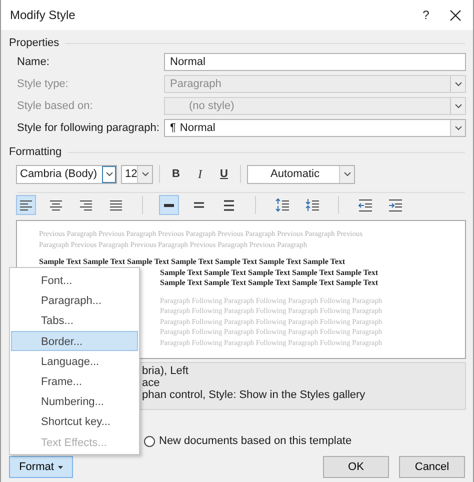  What do you see at coordinates (455, 15) in the screenshot?
I see `close-icon` at bounding box center [455, 15].